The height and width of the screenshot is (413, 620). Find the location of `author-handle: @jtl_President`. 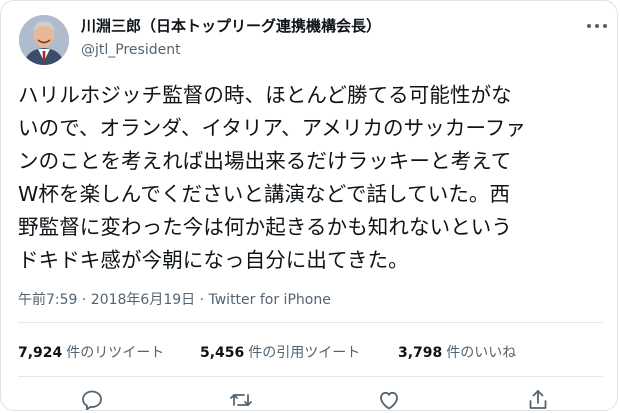

author-handle: @jtl_President is located at coordinates (131, 50).